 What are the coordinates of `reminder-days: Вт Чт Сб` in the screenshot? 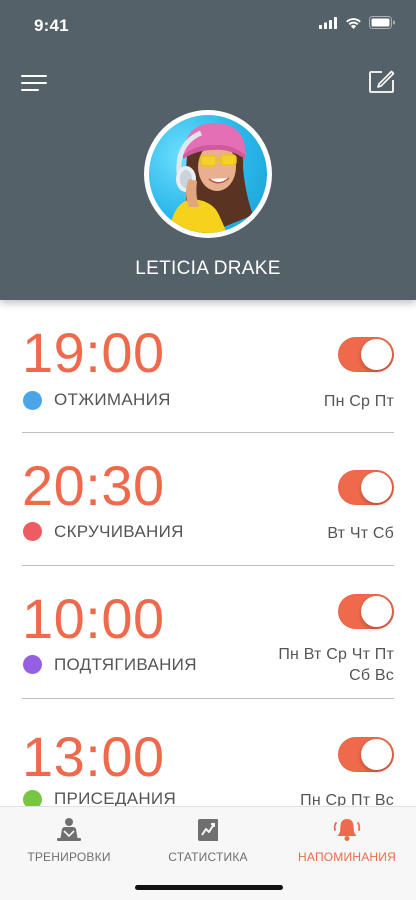 It's located at (360, 533).